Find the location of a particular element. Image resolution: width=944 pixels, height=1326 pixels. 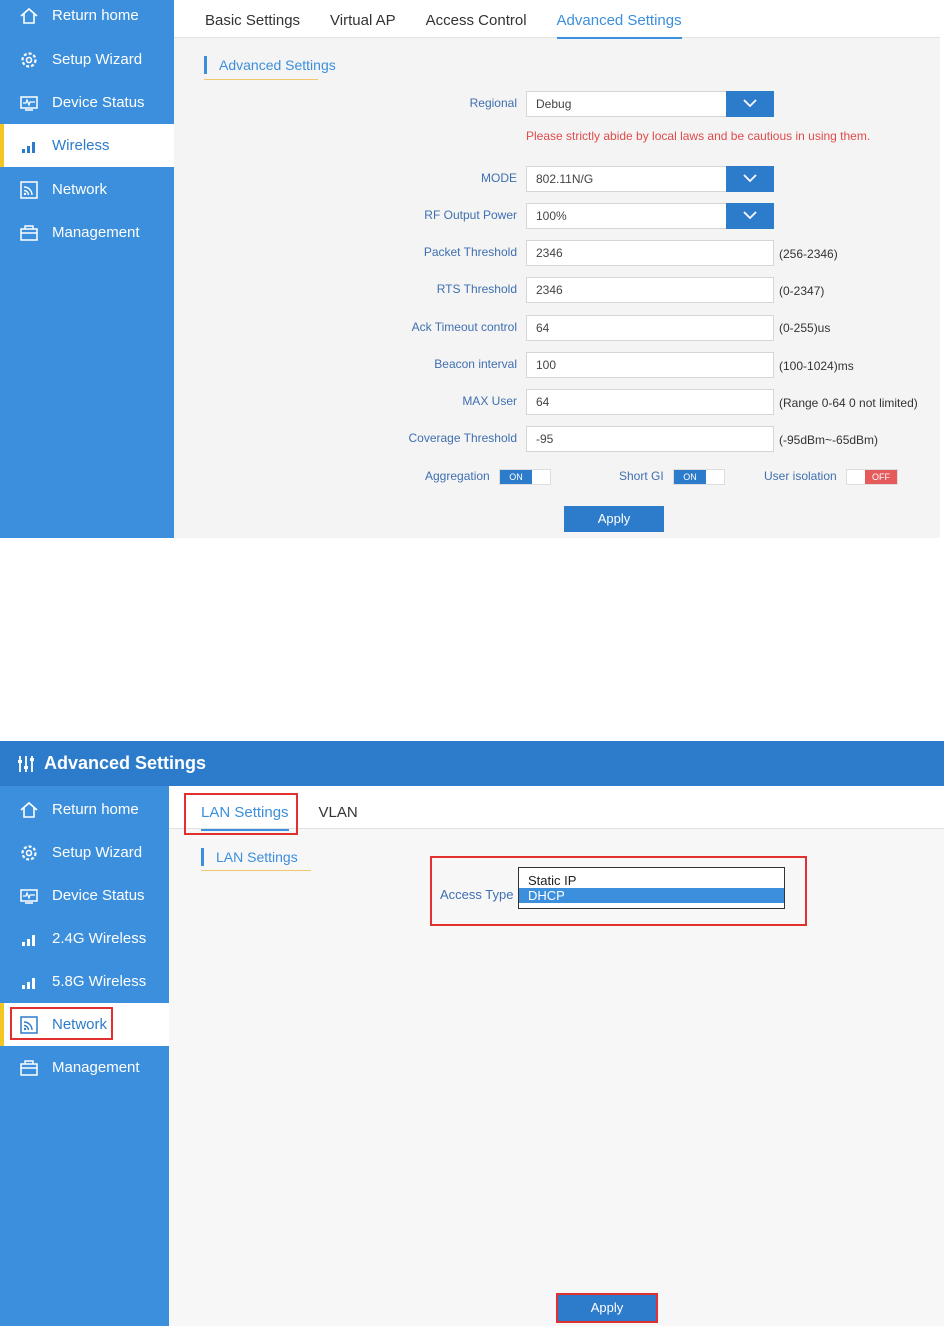

ack-timeout-input: 64 is located at coordinates (650, 328).